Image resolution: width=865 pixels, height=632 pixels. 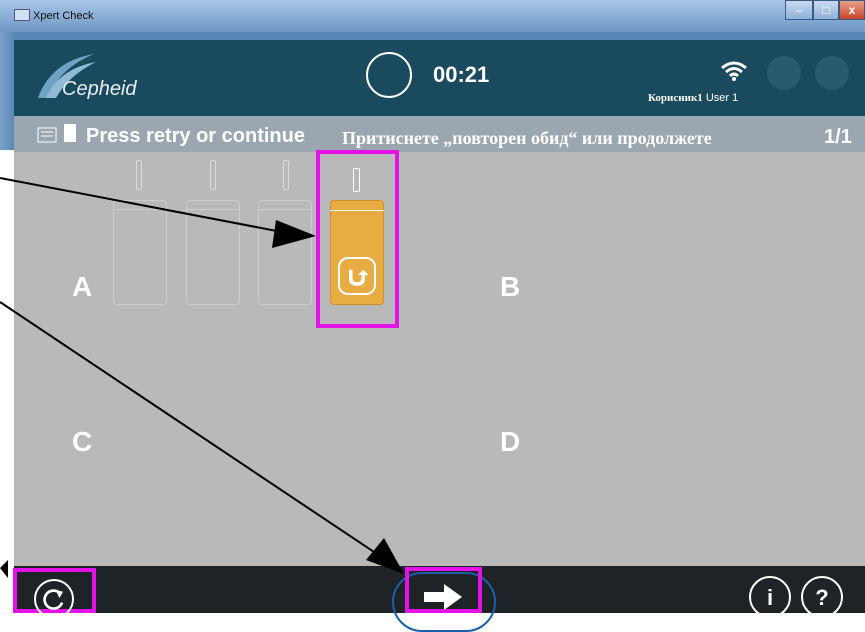 I want to click on page-count: 1/1, so click(x=838, y=137).